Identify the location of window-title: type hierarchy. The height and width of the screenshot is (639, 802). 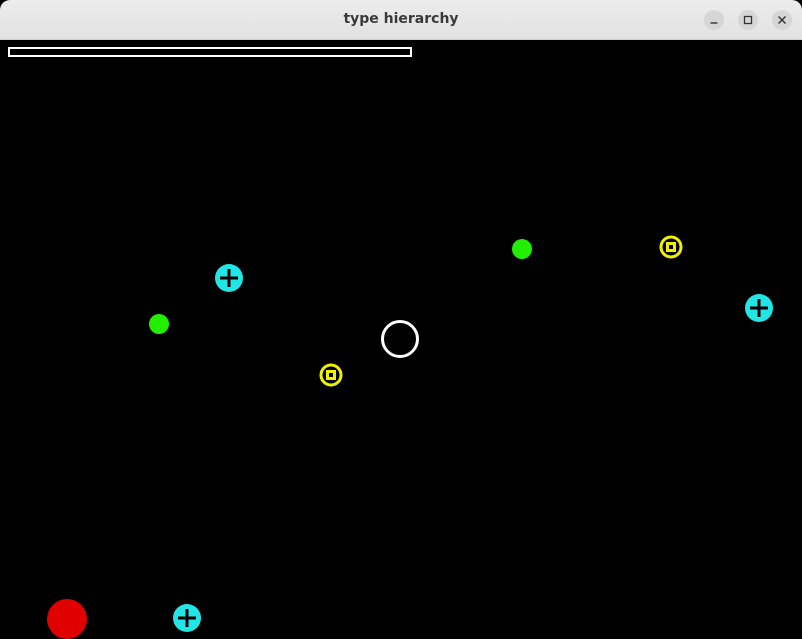
(401, 19).